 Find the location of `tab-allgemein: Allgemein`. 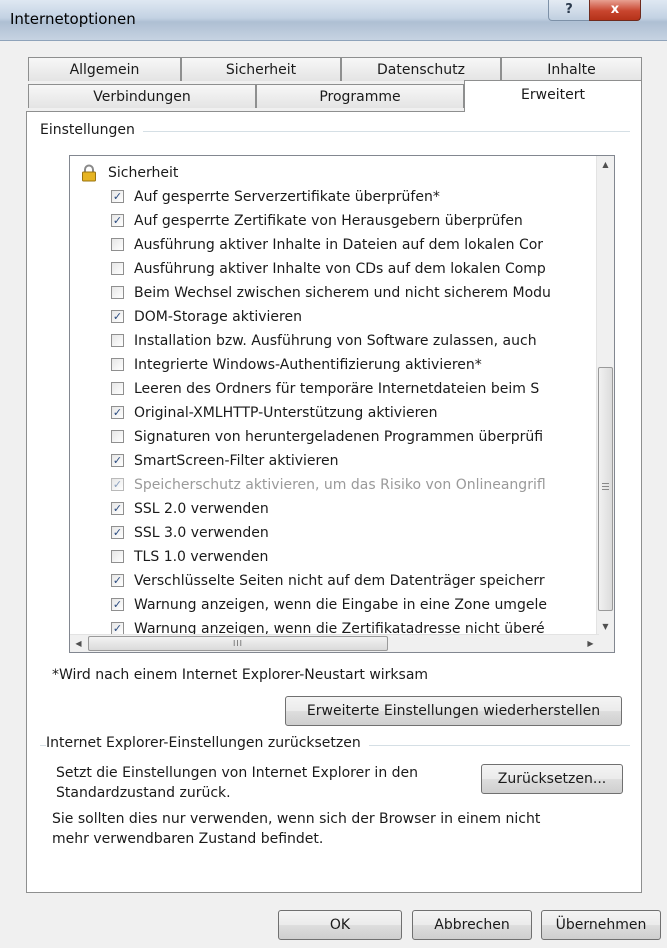

tab-allgemein: Allgemein is located at coordinates (104, 69).